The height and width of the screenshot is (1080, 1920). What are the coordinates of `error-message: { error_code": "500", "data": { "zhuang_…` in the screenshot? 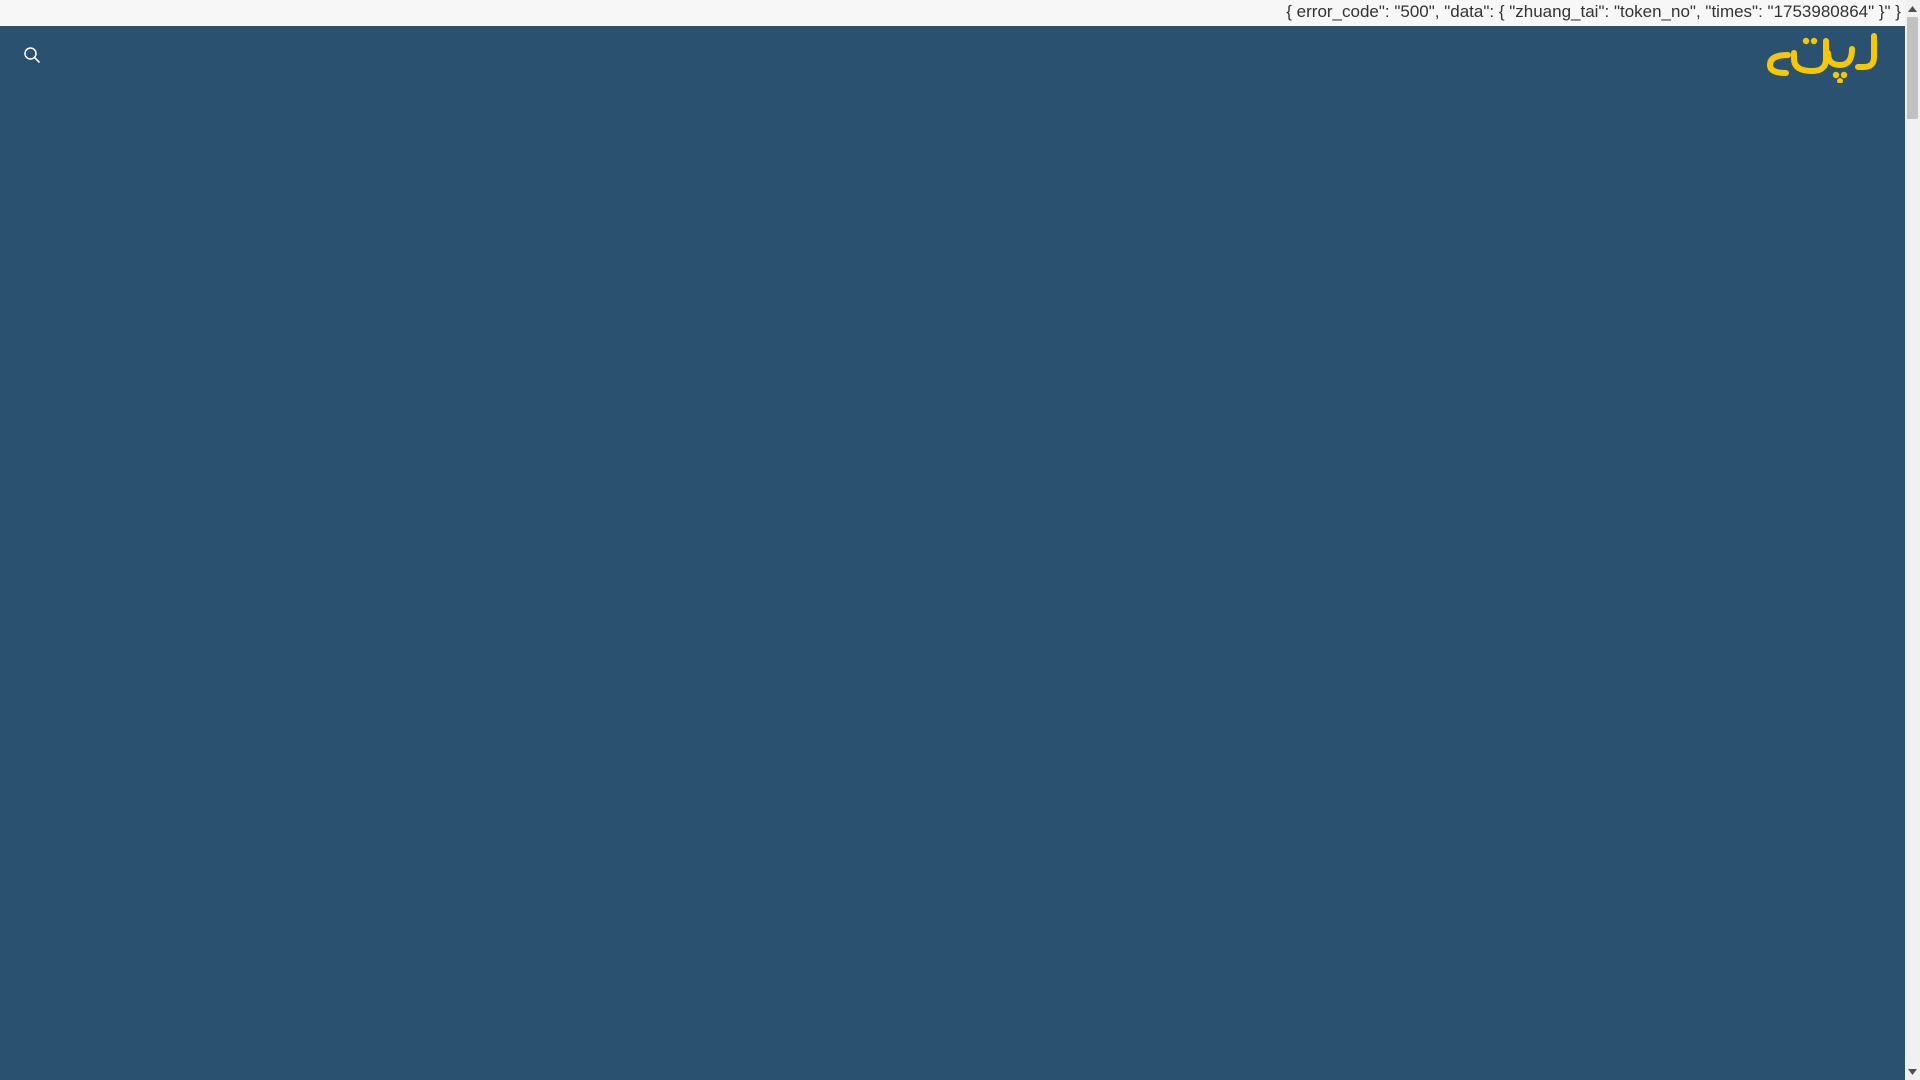 It's located at (952, 13).